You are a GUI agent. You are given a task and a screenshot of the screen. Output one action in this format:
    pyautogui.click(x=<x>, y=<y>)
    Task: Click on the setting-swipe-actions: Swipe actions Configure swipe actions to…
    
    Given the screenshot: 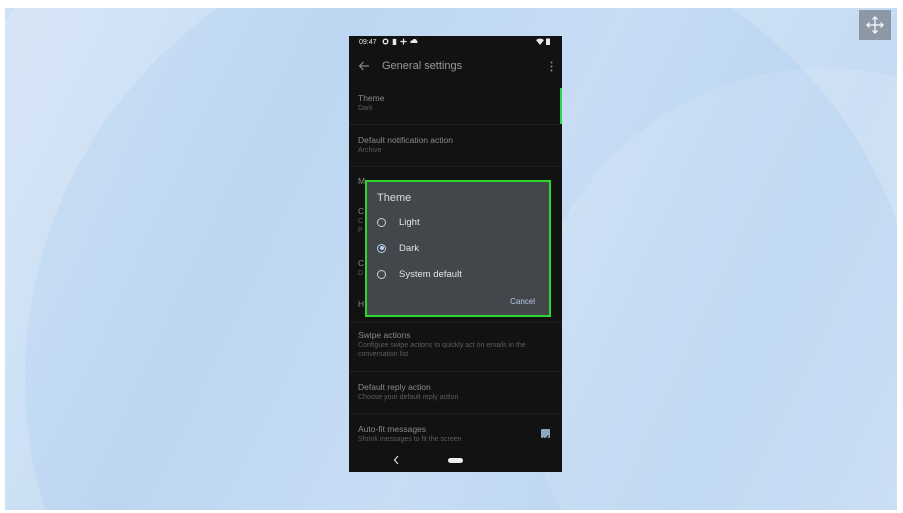 What is the action you would take?
    pyautogui.click(x=455, y=344)
    